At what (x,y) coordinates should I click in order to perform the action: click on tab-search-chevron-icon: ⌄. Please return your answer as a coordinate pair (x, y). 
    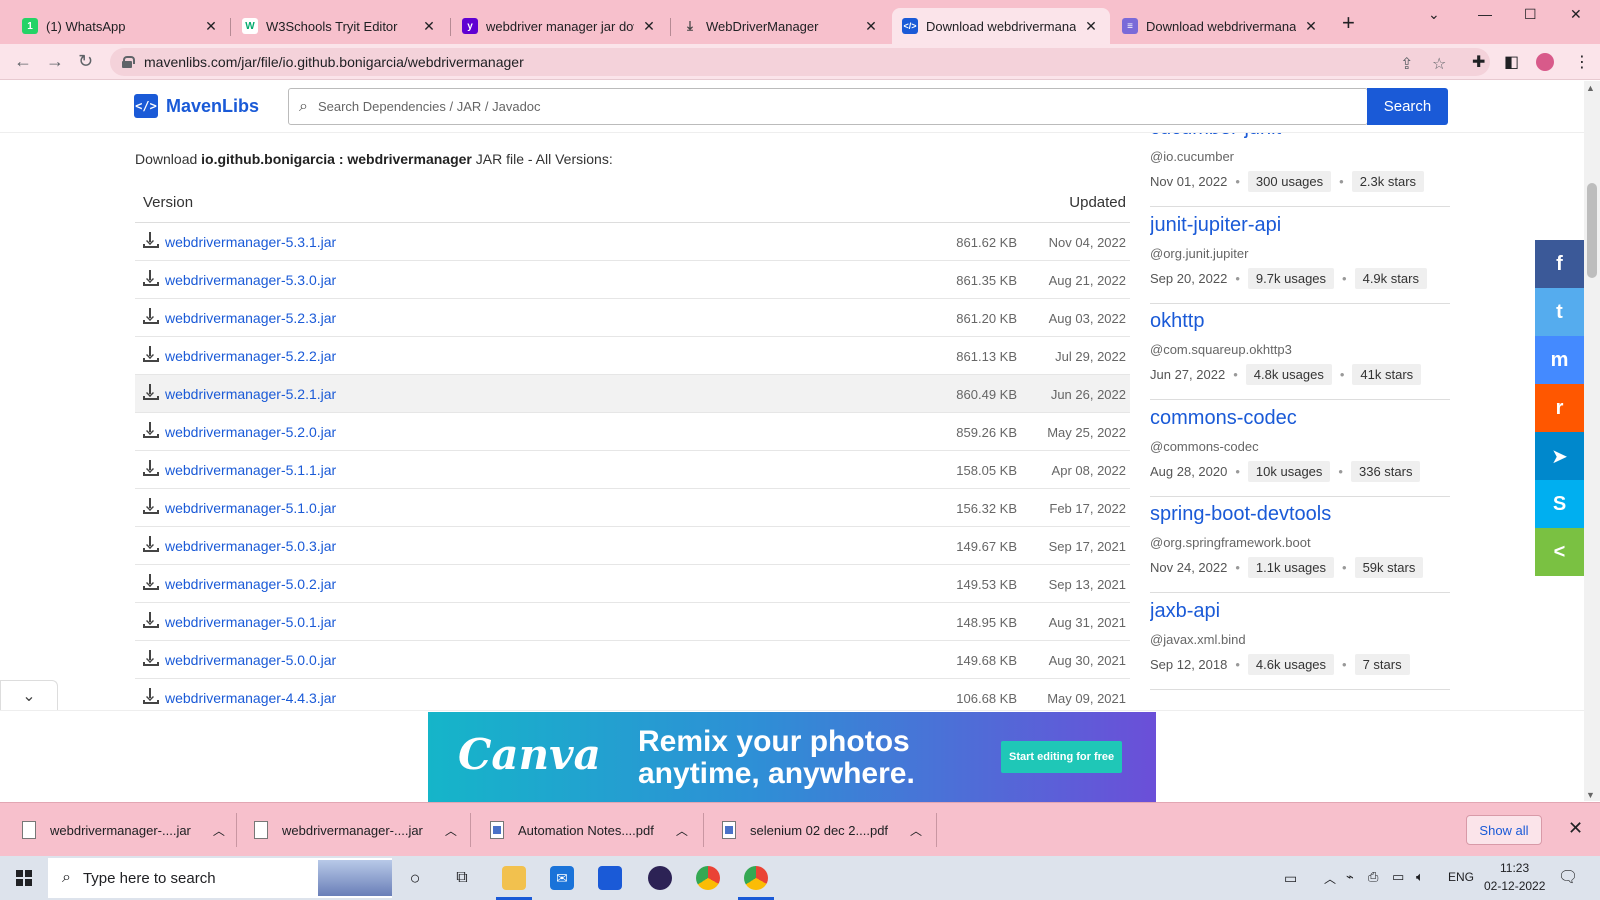
    Looking at the image, I should click on (1434, 14).